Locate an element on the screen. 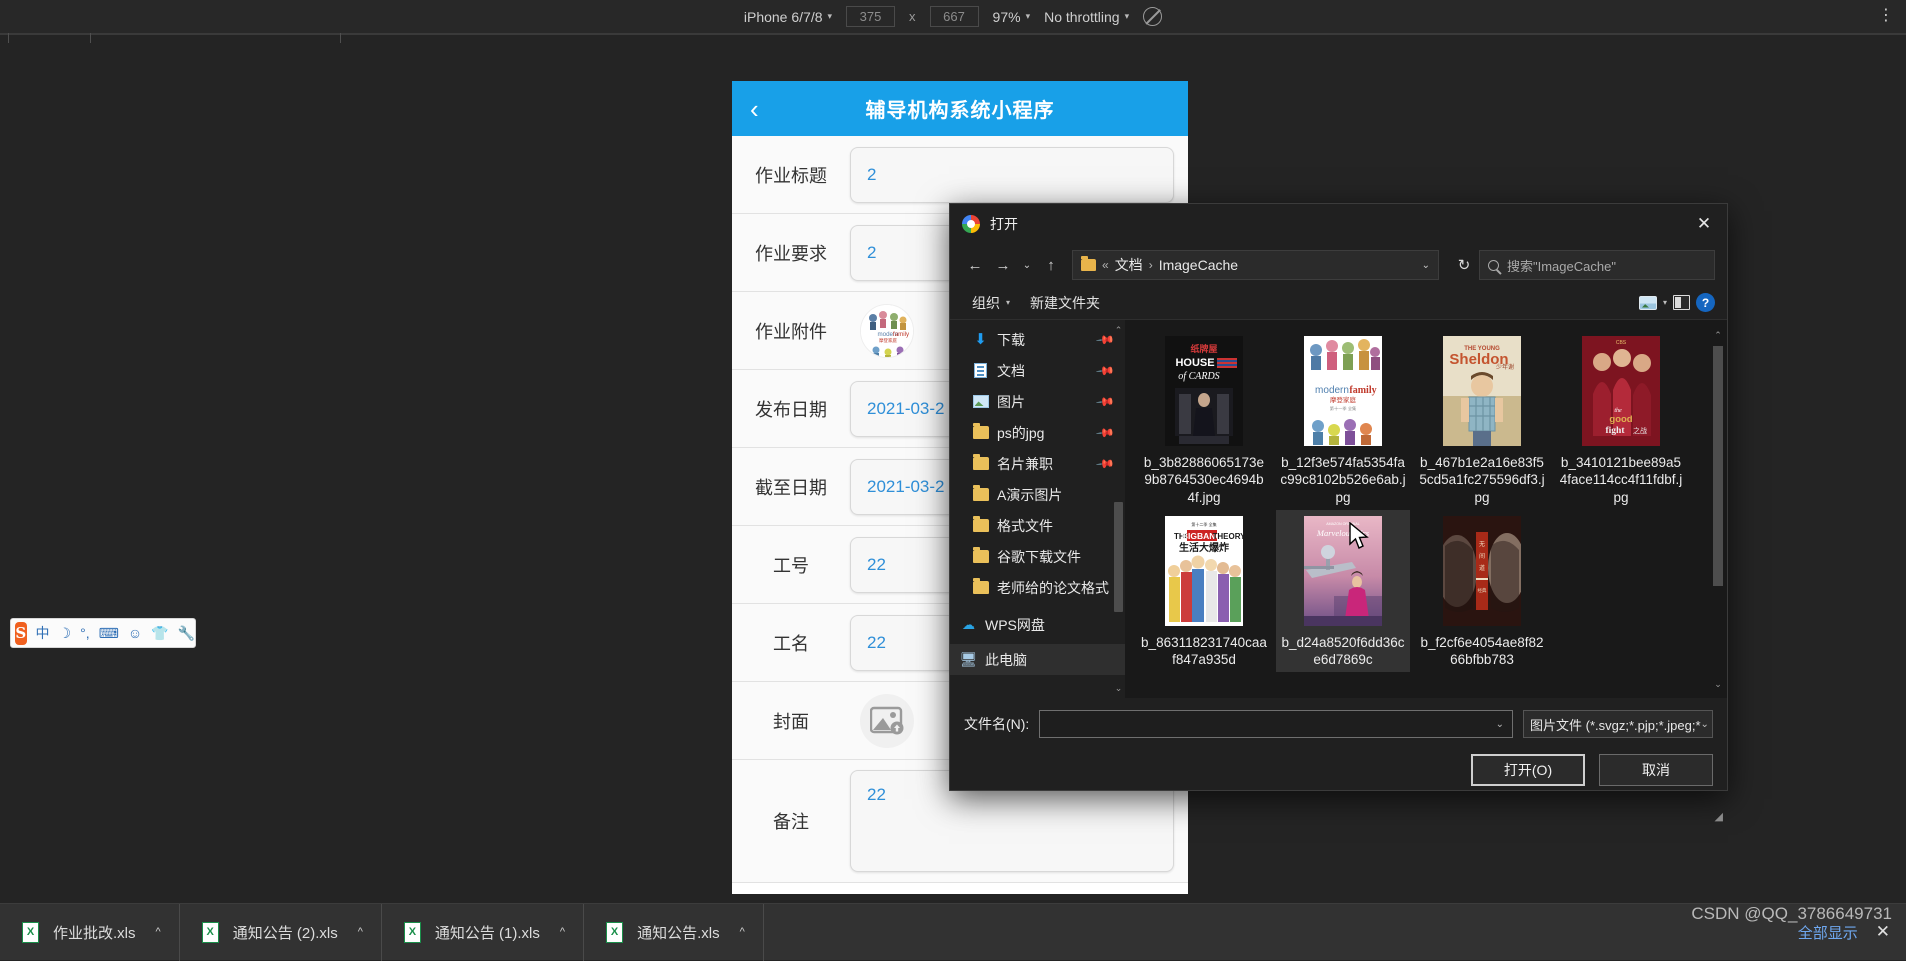 The image size is (1906, 961). sidebar-item-demo-pictures: A演示图片 is located at coordinates (1037, 494).